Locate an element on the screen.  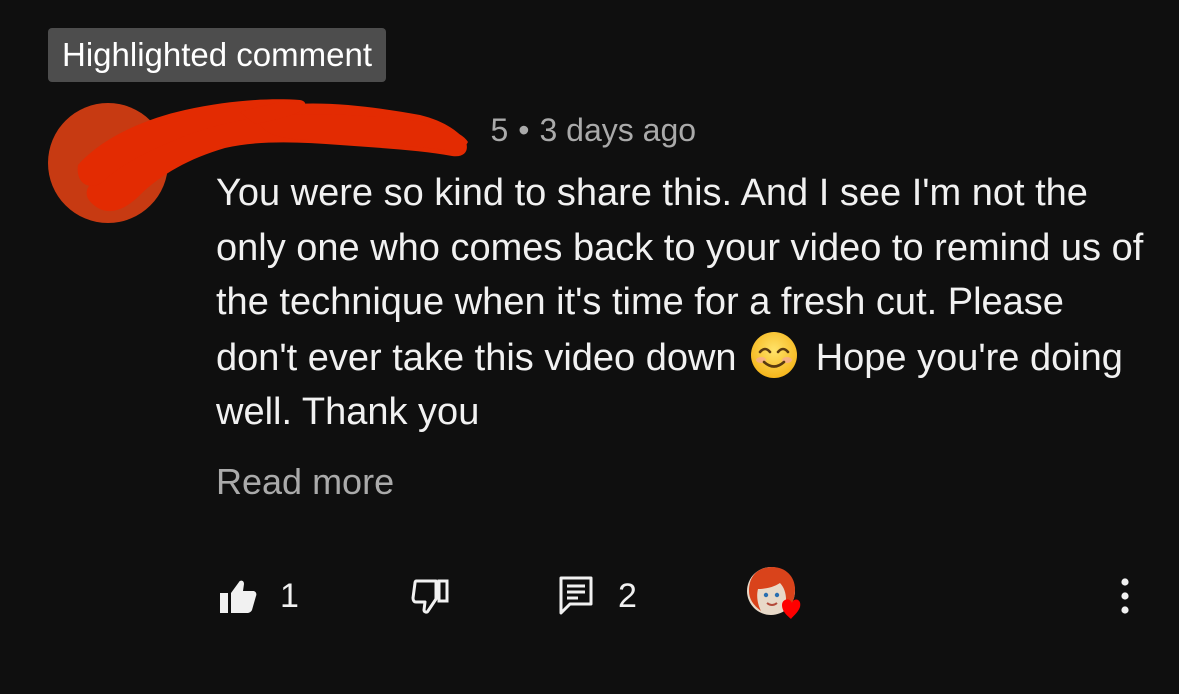
thumbs-up-icon is located at coordinates (238, 596).